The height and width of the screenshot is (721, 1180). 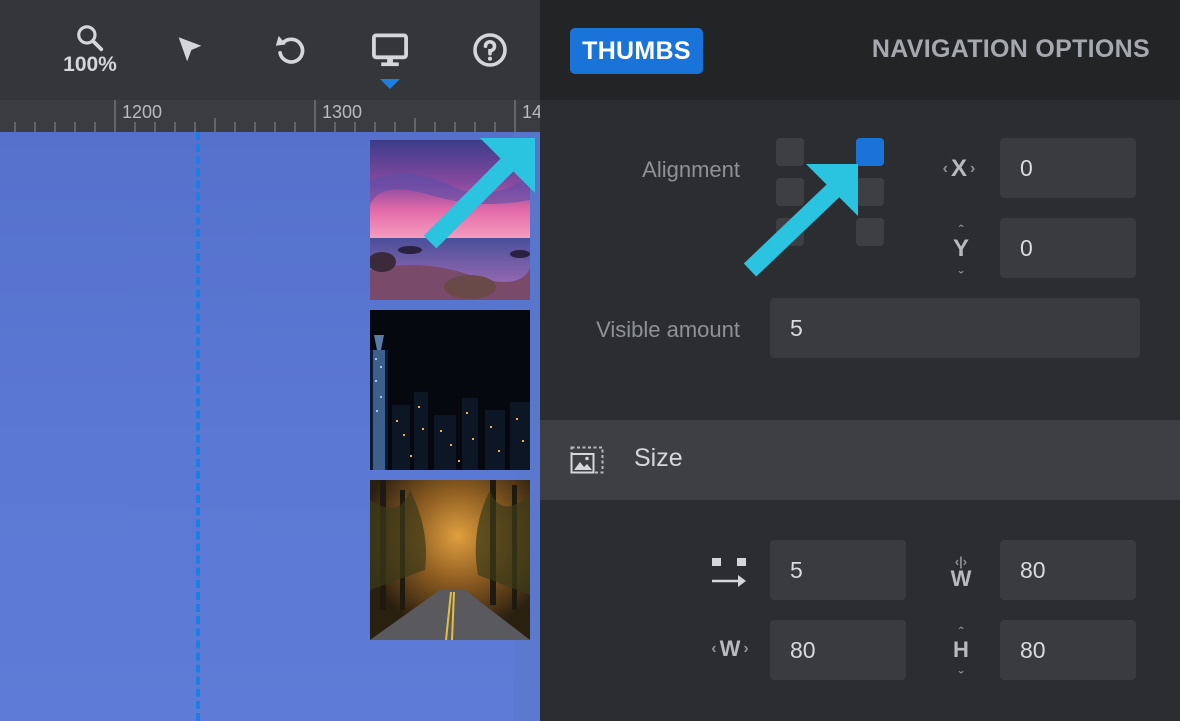 What do you see at coordinates (390, 84) in the screenshot?
I see `active-view-indicator` at bounding box center [390, 84].